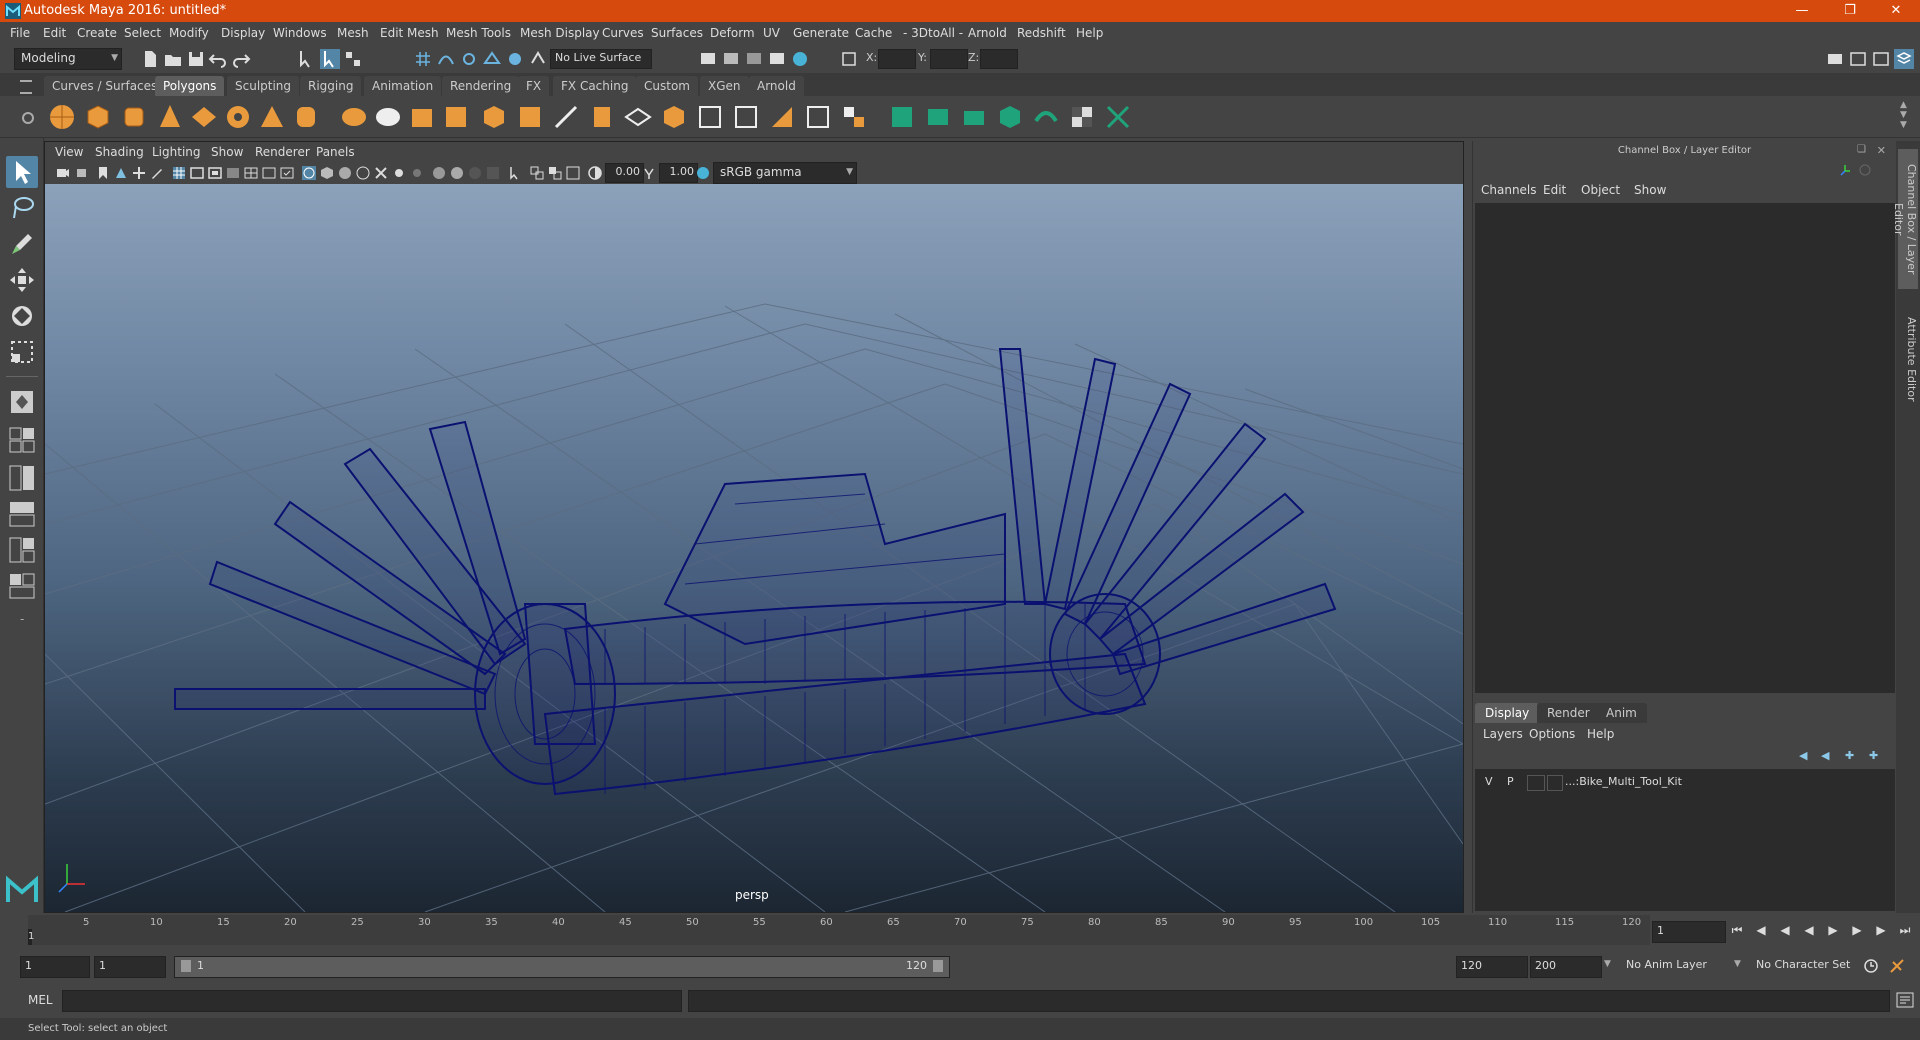 The height and width of the screenshot is (1040, 1920). I want to click on layer-menu-options: Options, so click(1552, 734).